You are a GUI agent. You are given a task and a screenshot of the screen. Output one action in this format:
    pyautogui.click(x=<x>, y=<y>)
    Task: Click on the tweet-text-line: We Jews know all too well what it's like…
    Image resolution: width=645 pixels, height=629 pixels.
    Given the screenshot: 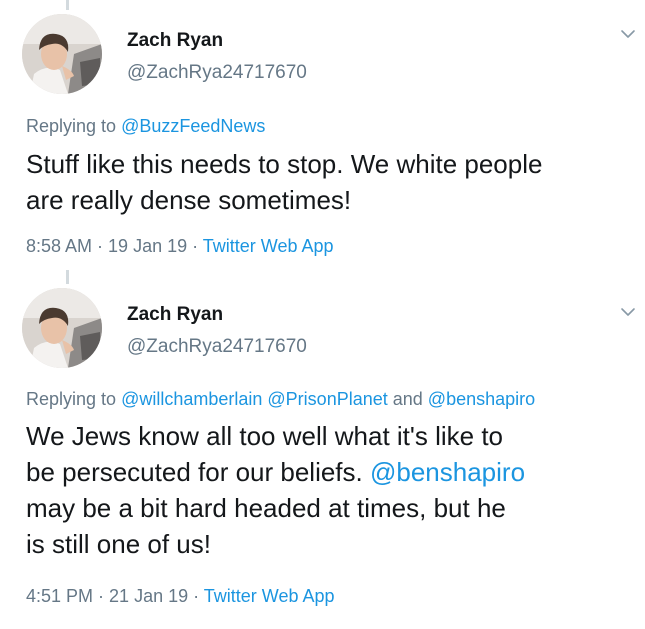 What is the action you would take?
    pyautogui.click(x=265, y=436)
    